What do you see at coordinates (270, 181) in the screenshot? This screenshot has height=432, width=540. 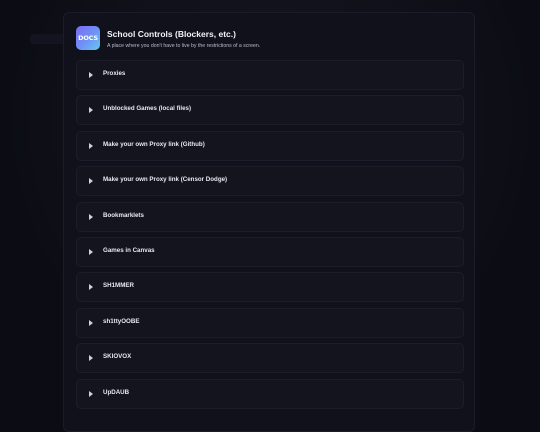 I see `list-item-proxy-censor-dodge: Make your own Proxy link (Censor Dodge)` at bounding box center [270, 181].